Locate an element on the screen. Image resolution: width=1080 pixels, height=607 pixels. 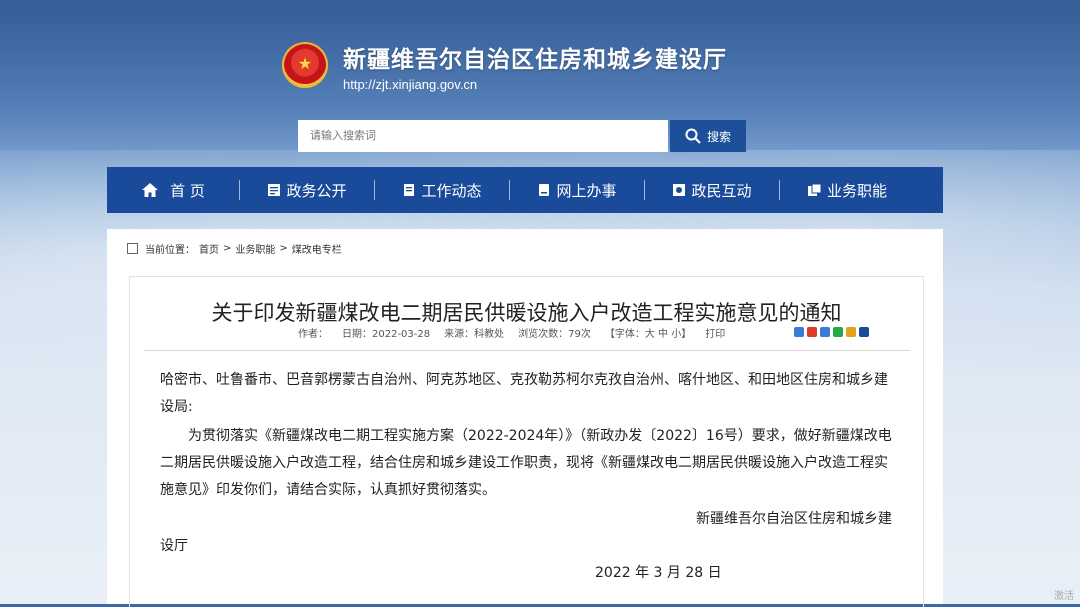
nav-label-public-interaction: 政民互动 is located at coordinates (721, 190).